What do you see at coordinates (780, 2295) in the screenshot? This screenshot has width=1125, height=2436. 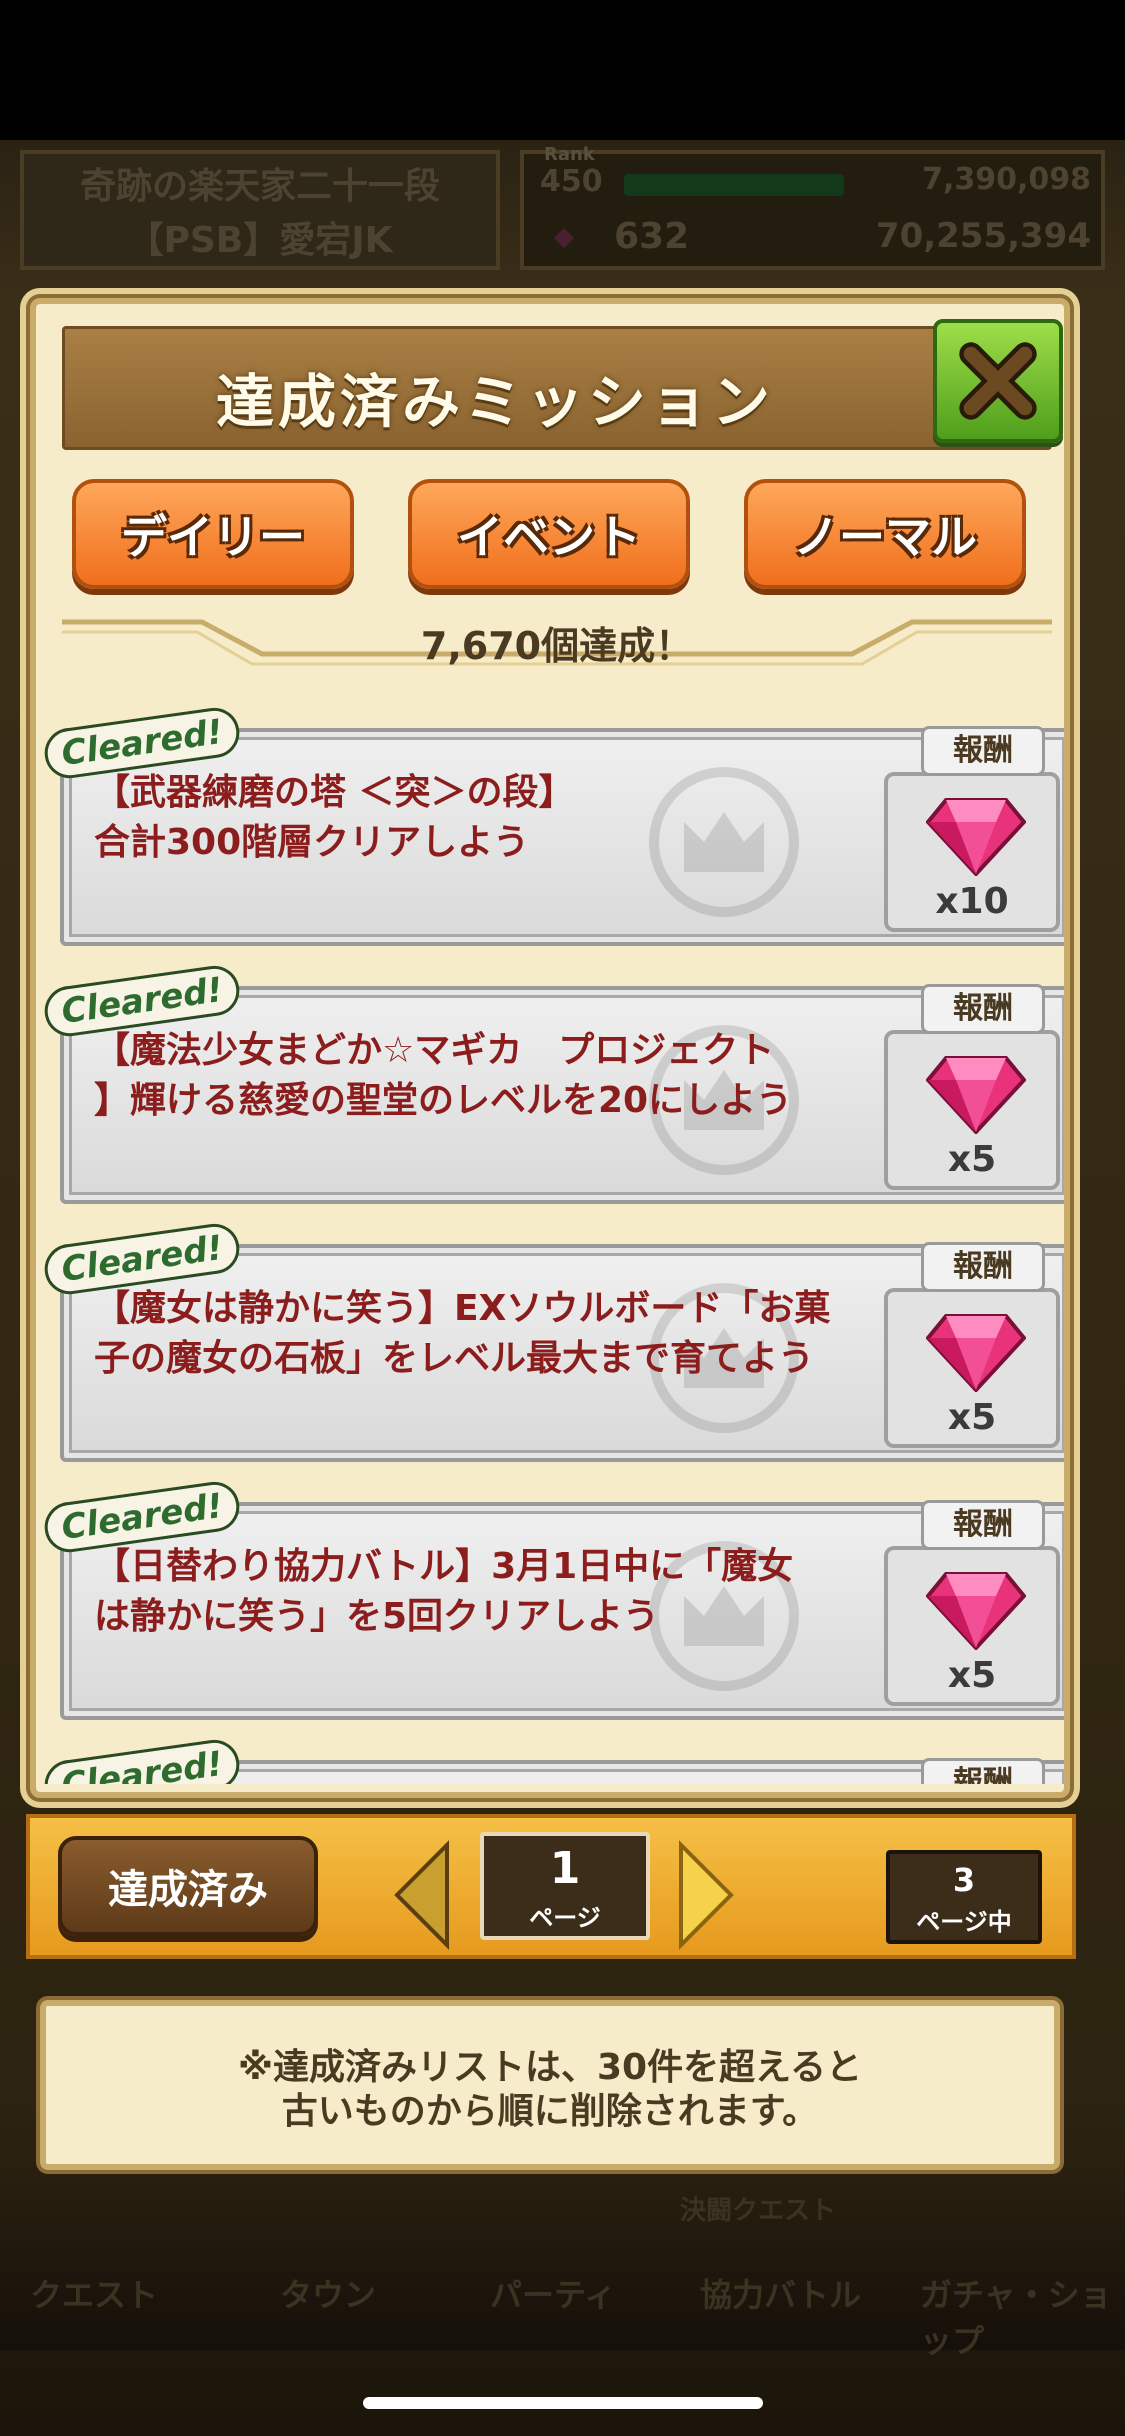 I see `nav-coop-battle: 協力バトル` at bounding box center [780, 2295].